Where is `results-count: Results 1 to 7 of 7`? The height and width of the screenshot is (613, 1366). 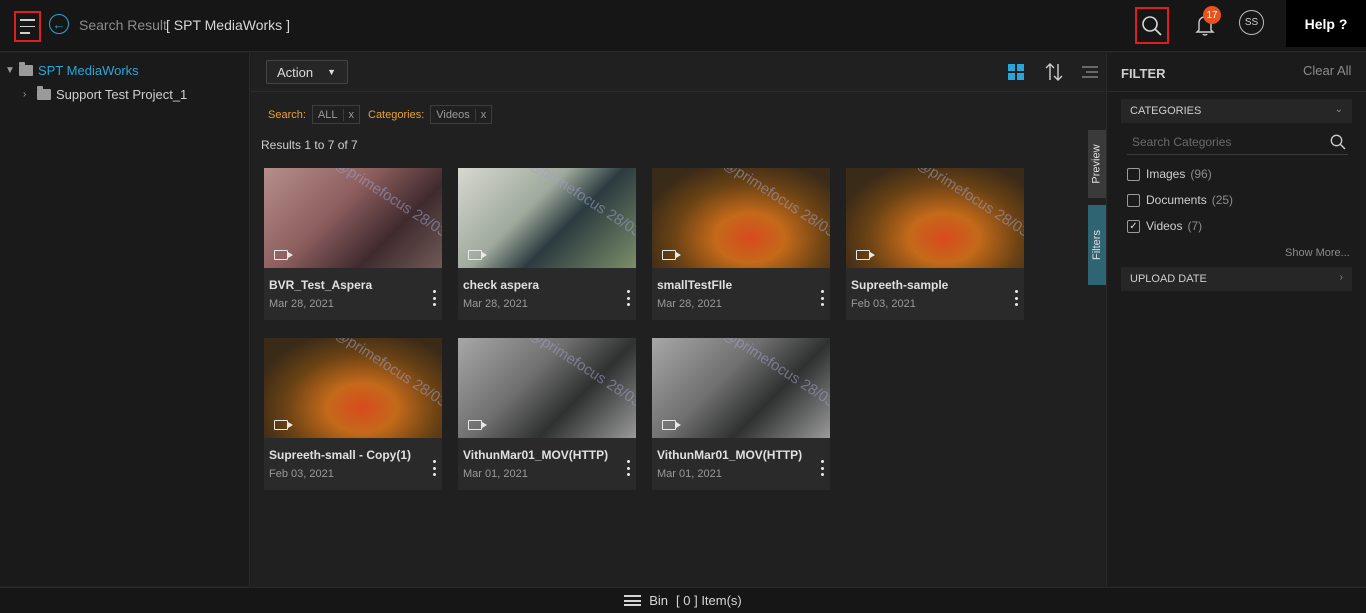 results-count: Results 1 to 7 of 7 is located at coordinates (309, 145).